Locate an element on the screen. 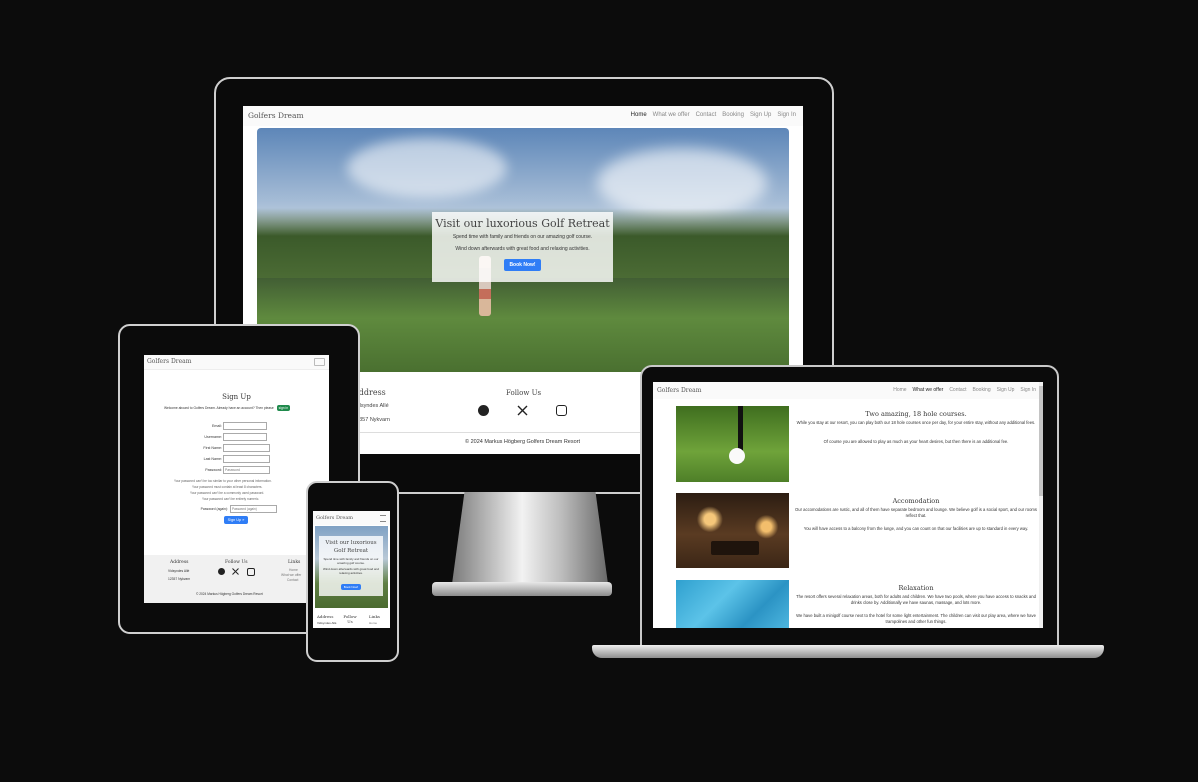 This screenshot has width=1198, height=782. password-again-label: Password (again): is located at coordinates (214, 509).